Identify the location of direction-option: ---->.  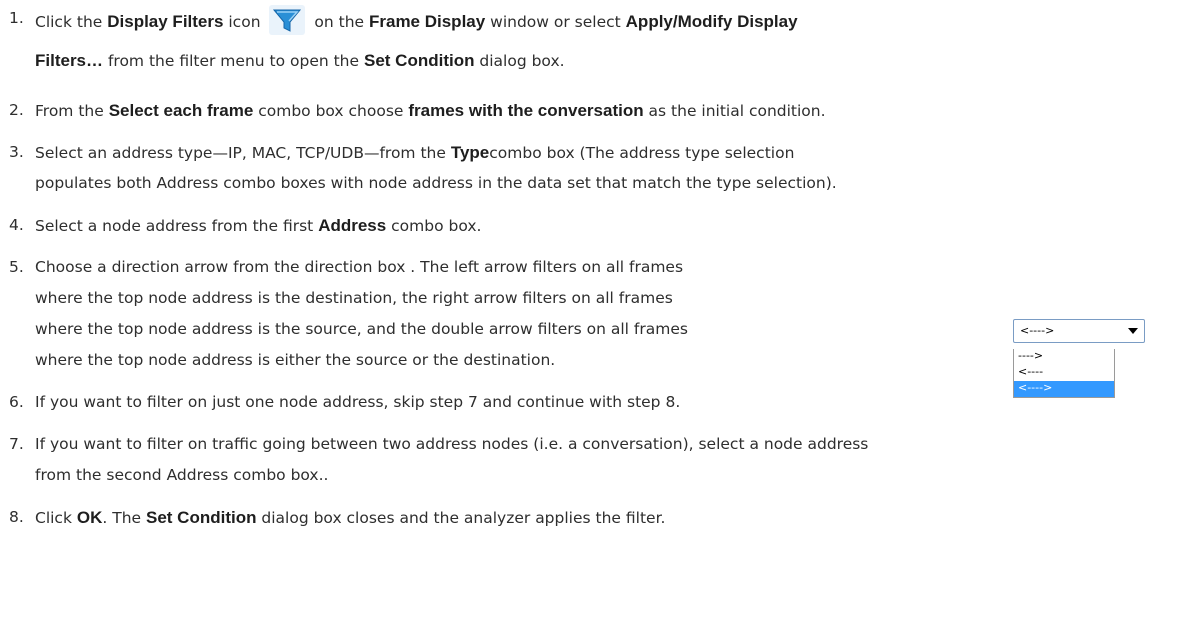
(1064, 357).